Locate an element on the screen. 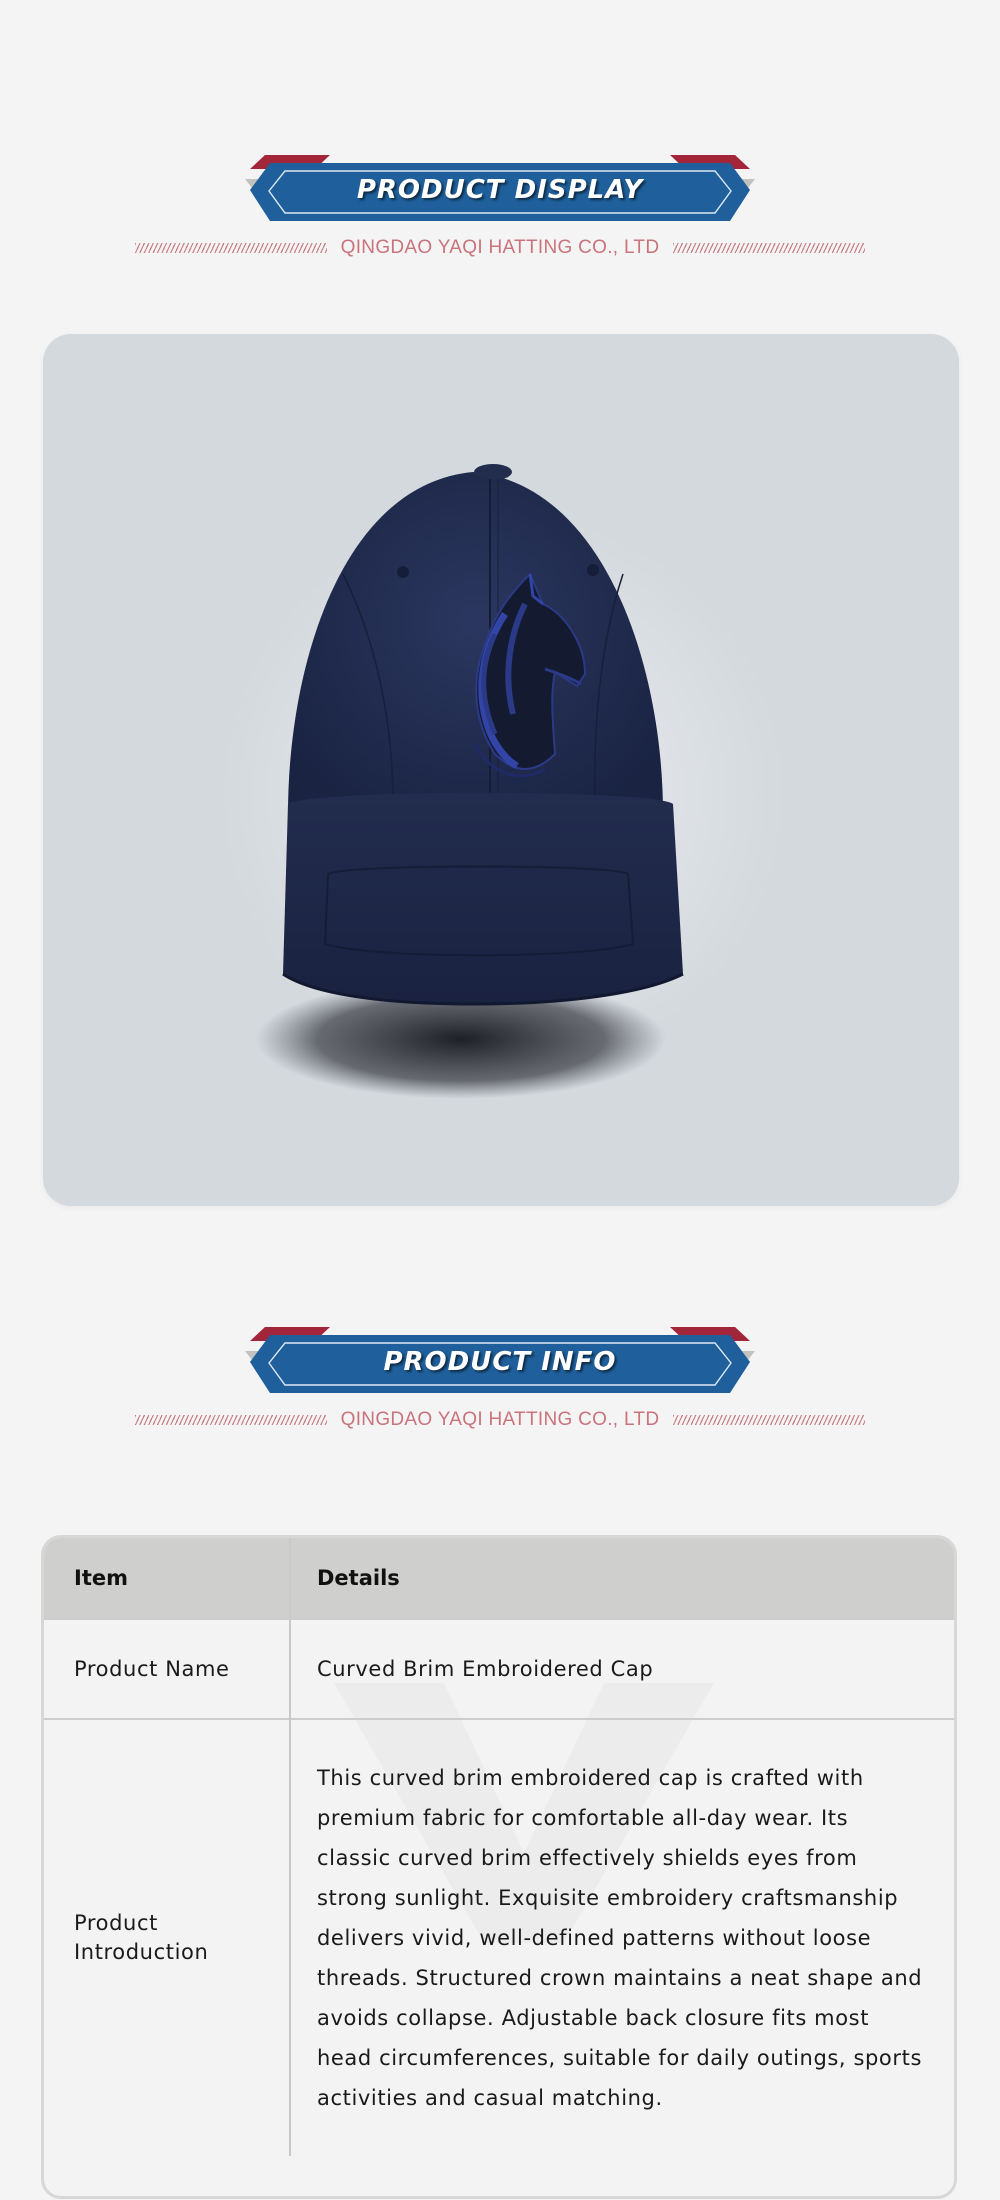 This screenshot has width=1000, height=2200. table-header-row: Item Details is located at coordinates (499, 1578).